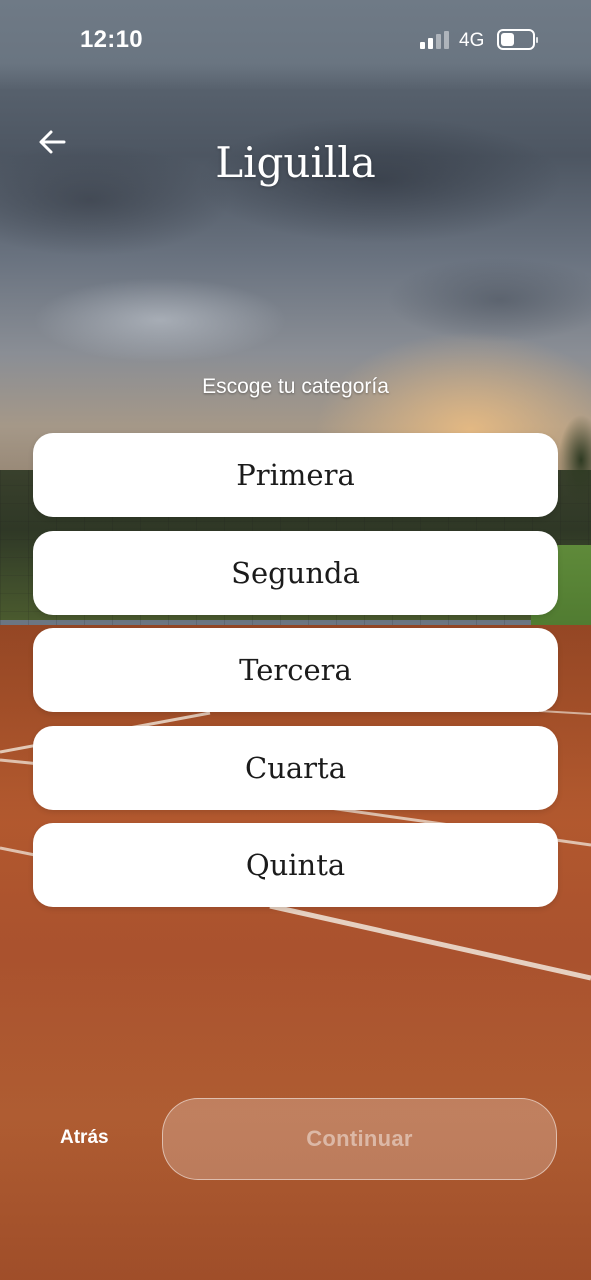 The height and width of the screenshot is (1280, 591). Describe the element at coordinates (295, 162) in the screenshot. I see `page-title: Liguilla` at that location.